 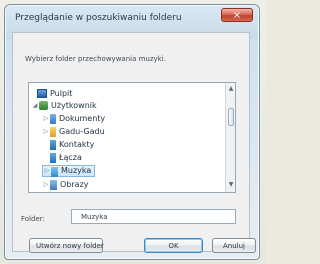 I want to click on tree-item-gadu-gadu: ▷ Gadu-Gadu, so click(x=73, y=132).